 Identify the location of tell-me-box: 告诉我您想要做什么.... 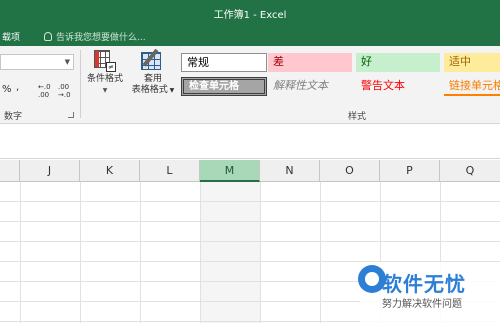
(95, 36).